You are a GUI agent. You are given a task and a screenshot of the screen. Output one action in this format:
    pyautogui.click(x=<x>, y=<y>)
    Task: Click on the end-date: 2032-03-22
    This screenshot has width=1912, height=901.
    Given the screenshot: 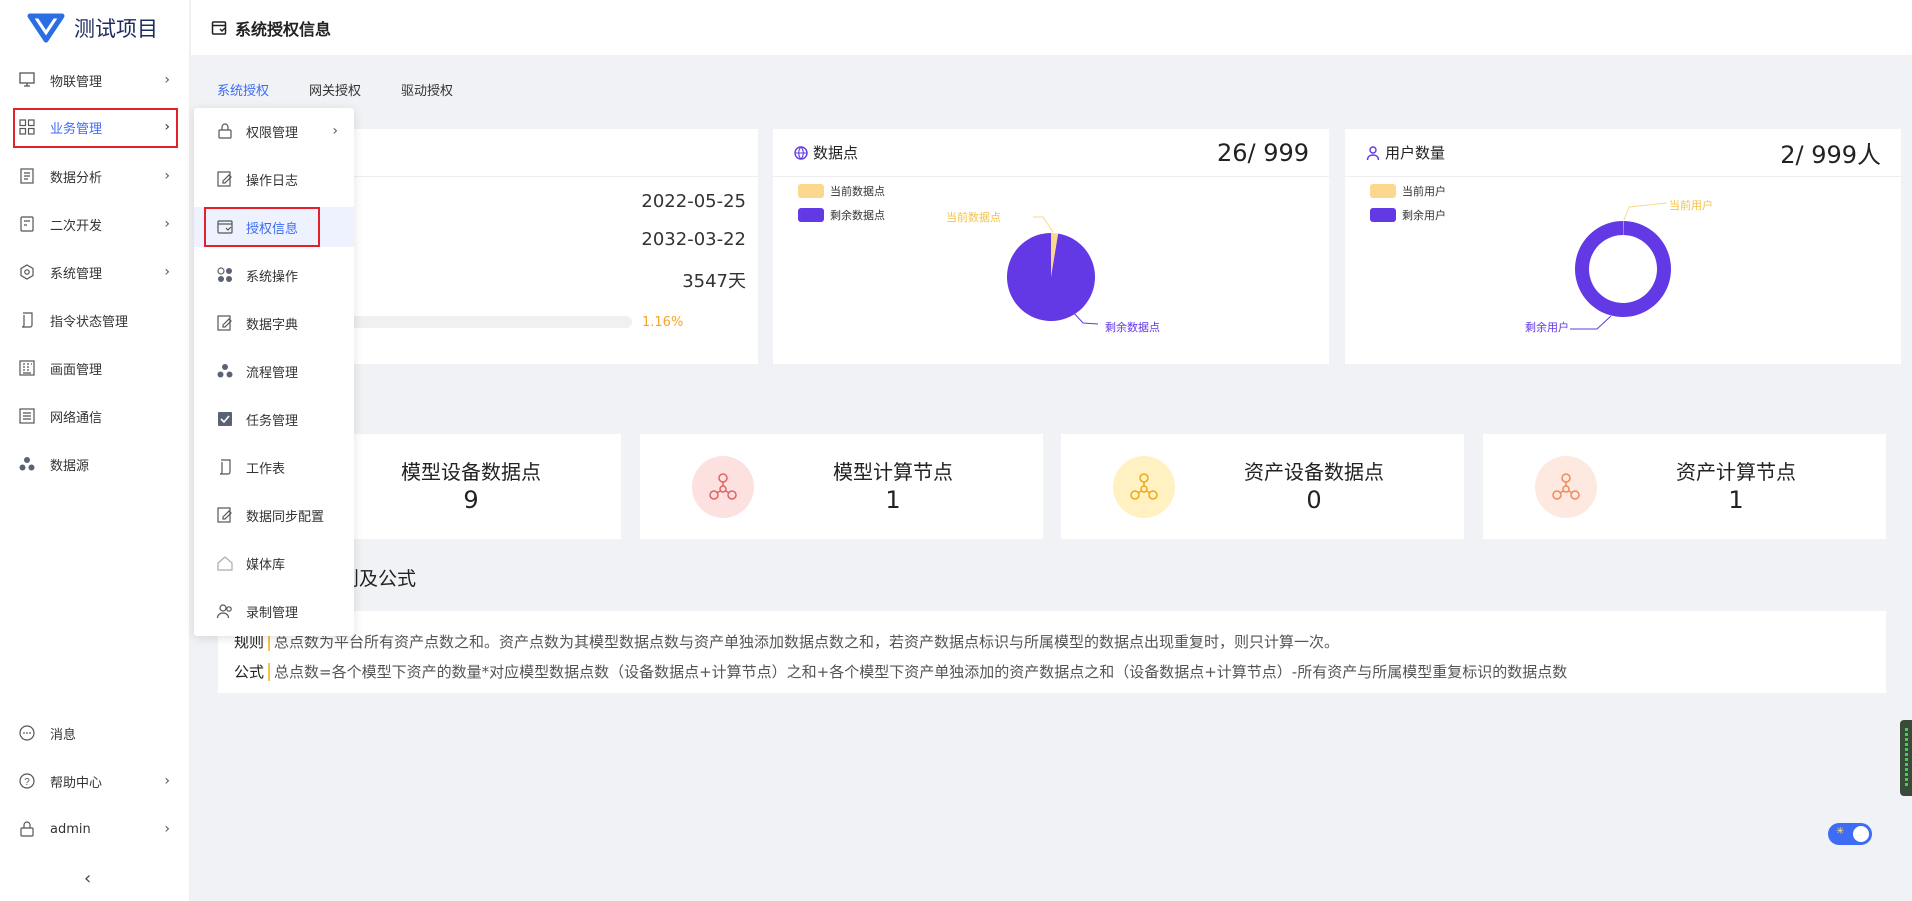 What is the action you would take?
    pyautogui.click(x=693, y=239)
    